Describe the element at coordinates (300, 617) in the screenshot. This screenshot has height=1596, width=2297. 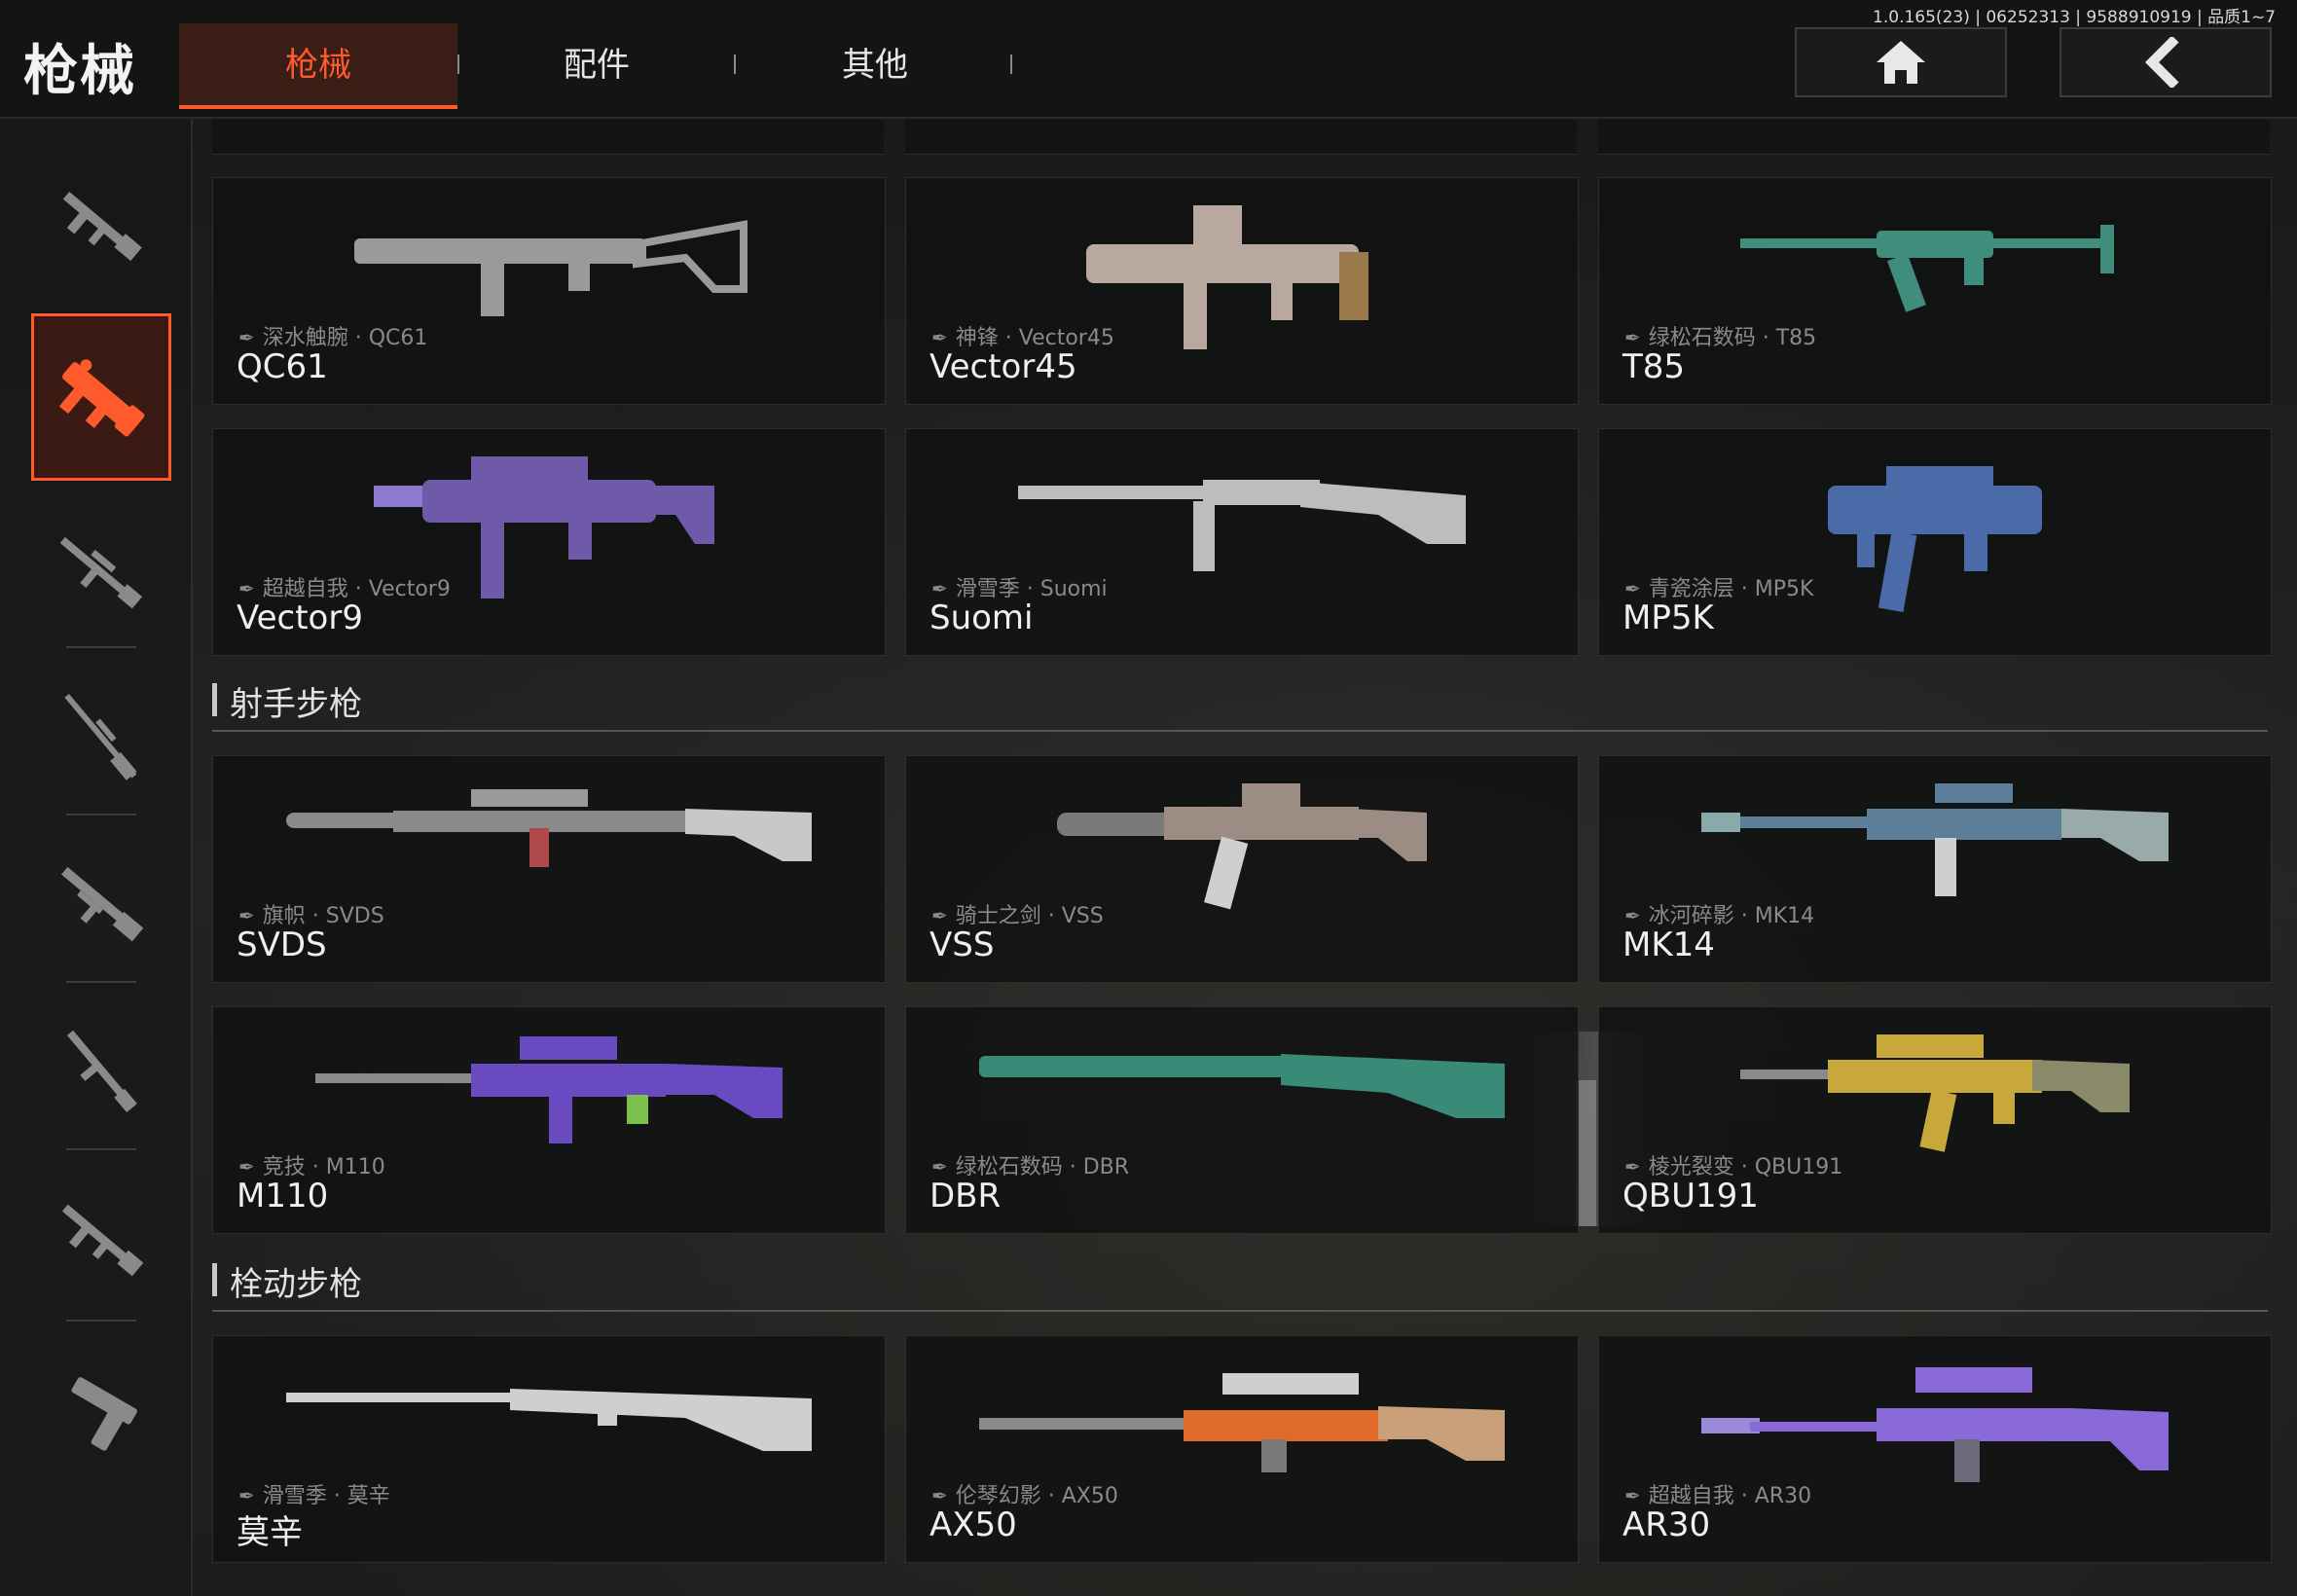
I see `weapon-name: Vector9` at that location.